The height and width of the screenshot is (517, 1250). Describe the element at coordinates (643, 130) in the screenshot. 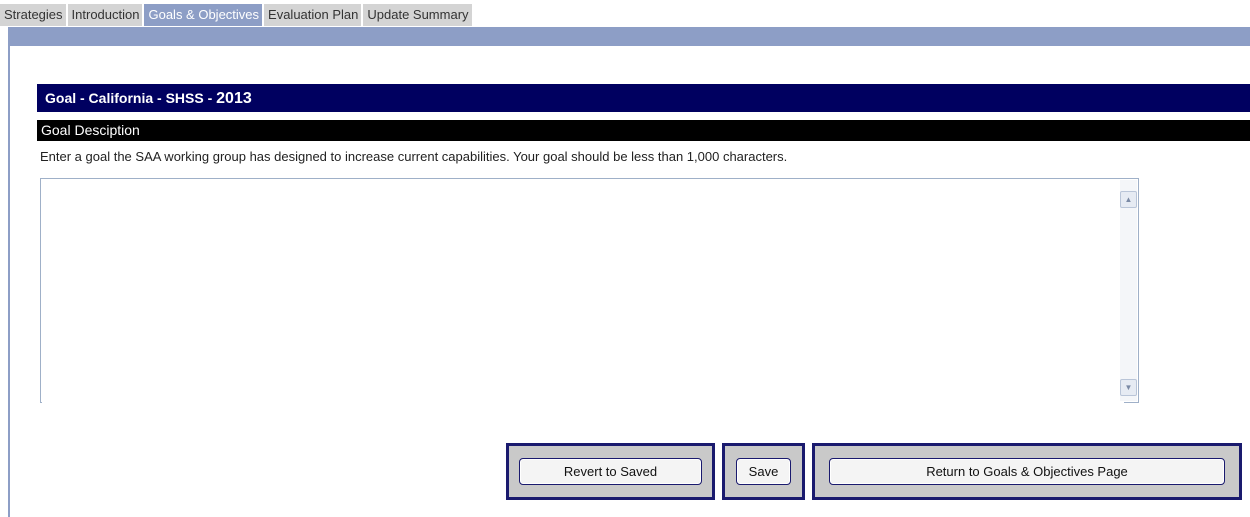

I see `goal-description-title: Goal Desciption` at that location.